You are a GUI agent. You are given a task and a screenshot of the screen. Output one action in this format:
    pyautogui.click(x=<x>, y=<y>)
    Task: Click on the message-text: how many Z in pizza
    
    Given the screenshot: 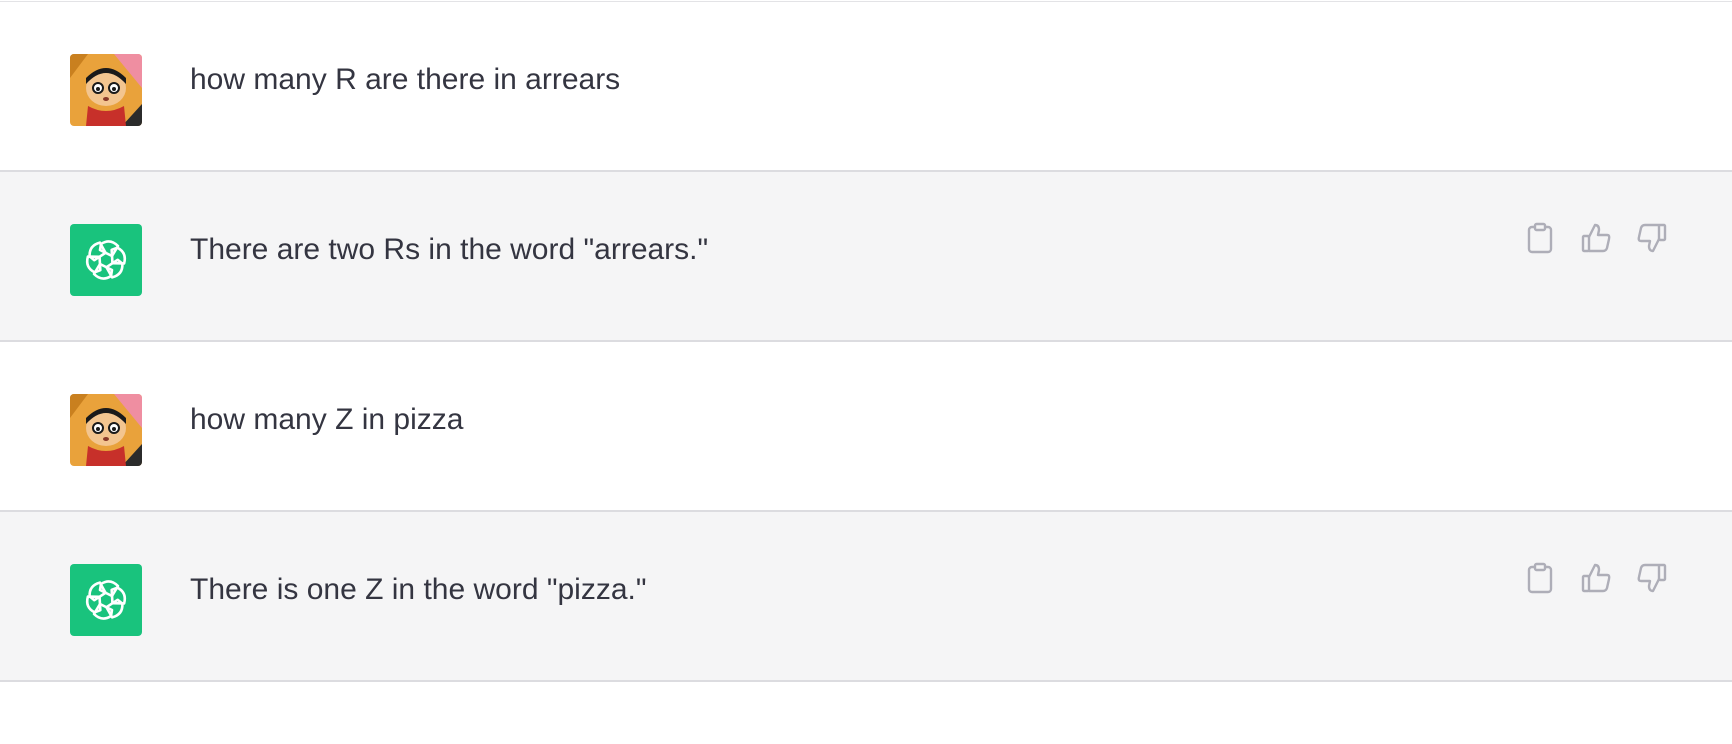 What is the action you would take?
    pyautogui.click(x=327, y=419)
    